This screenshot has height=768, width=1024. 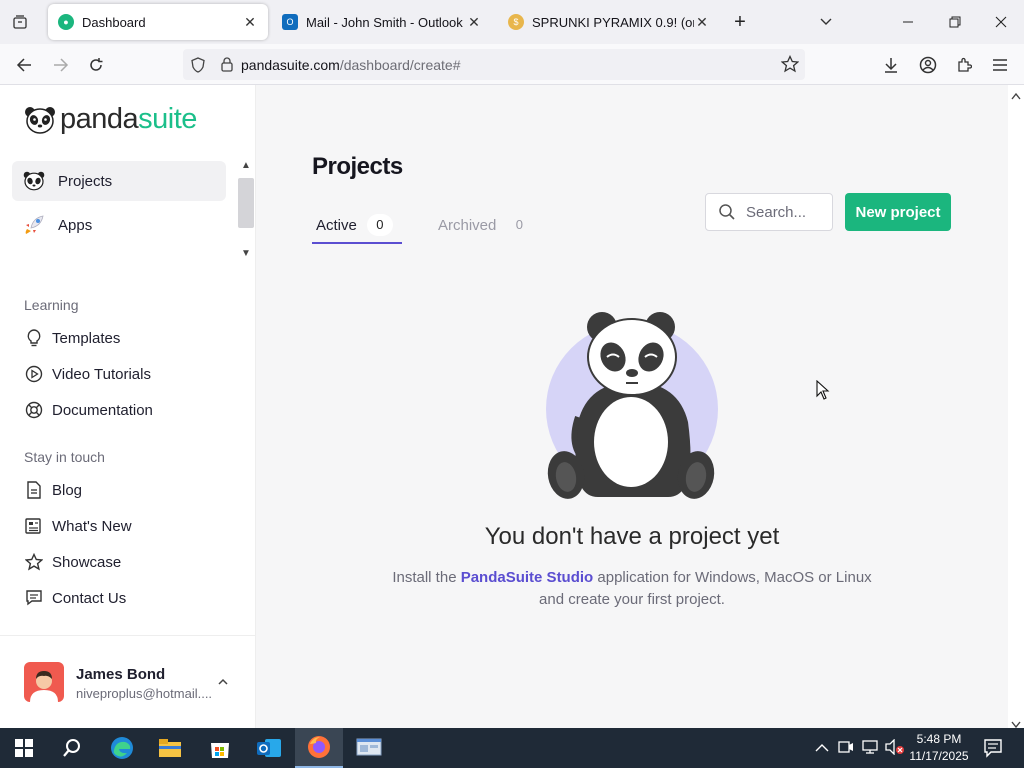 I want to click on sidebar-item-showcase: Showcase, so click(x=72, y=562).